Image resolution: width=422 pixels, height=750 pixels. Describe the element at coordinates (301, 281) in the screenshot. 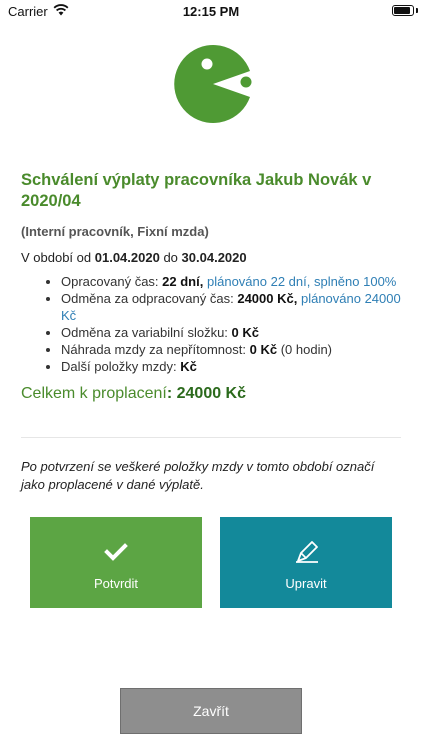

I see `worked-time-plan: plánováno 22 dní, splněno 100%` at that location.